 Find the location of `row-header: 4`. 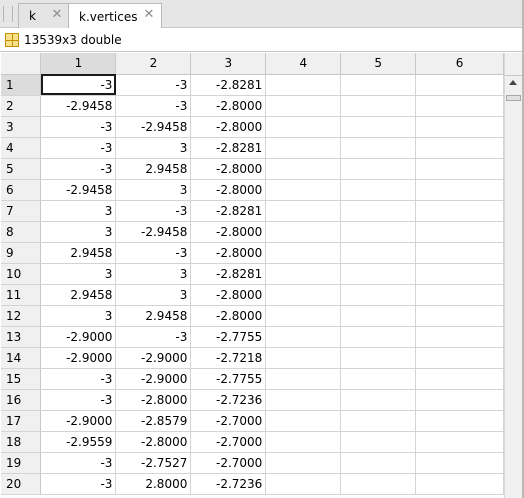

row-header: 4 is located at coordinates (21, 148).